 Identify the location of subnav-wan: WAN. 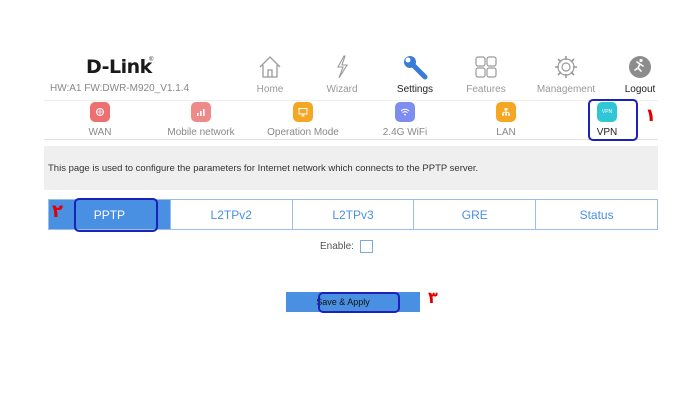
(100, 120).